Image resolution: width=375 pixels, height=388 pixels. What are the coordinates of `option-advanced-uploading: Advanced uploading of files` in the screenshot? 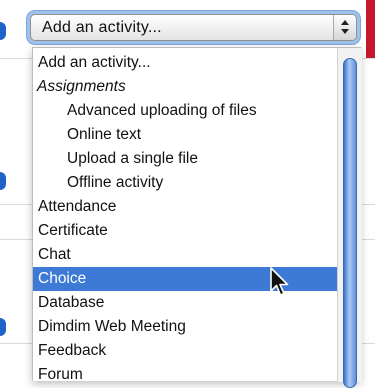 It's located at (183, 111).